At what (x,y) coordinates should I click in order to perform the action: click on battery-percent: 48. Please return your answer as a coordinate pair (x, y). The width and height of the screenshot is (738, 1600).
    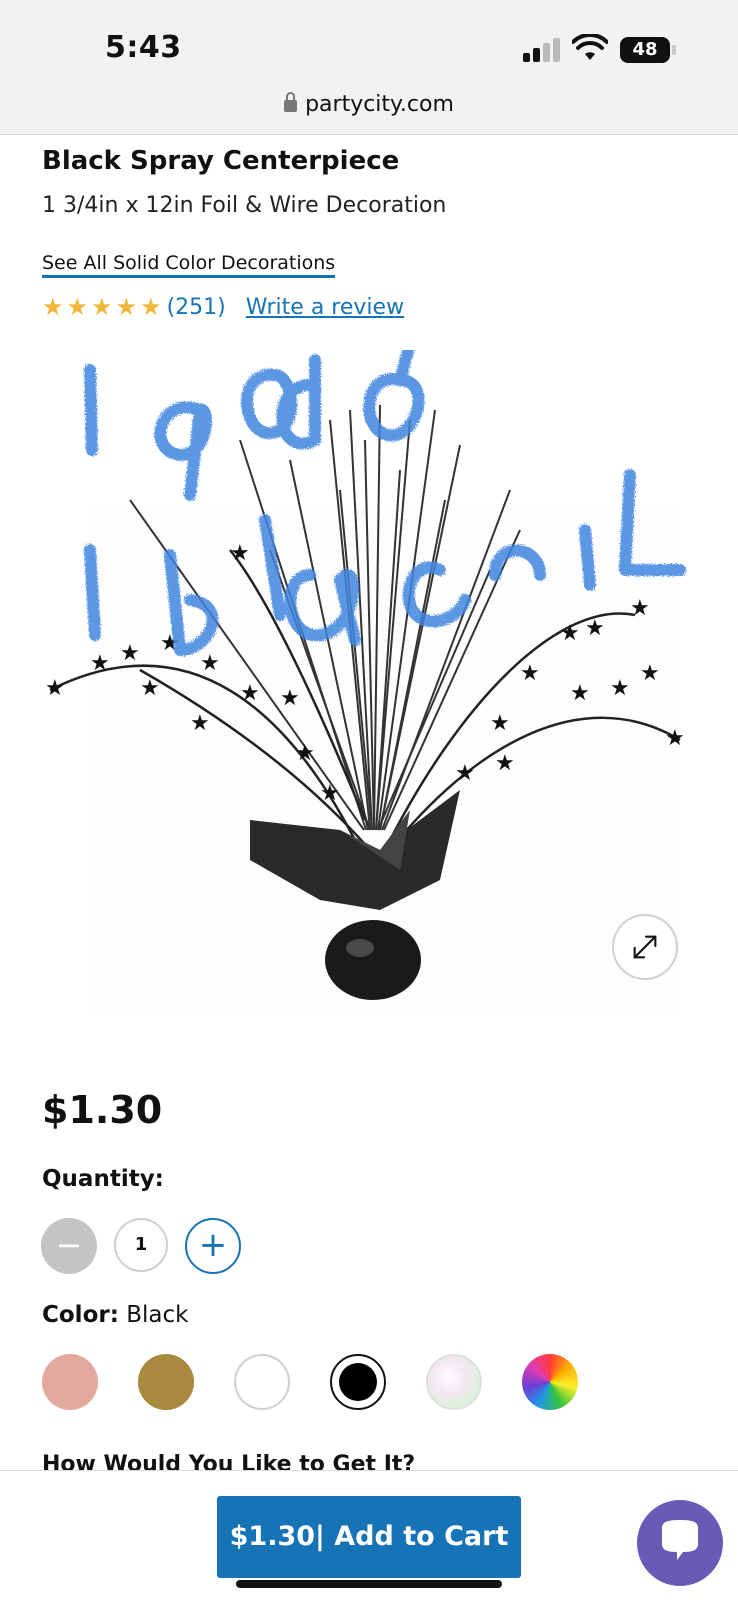
    Looking at the image, I should click on (645, 49).